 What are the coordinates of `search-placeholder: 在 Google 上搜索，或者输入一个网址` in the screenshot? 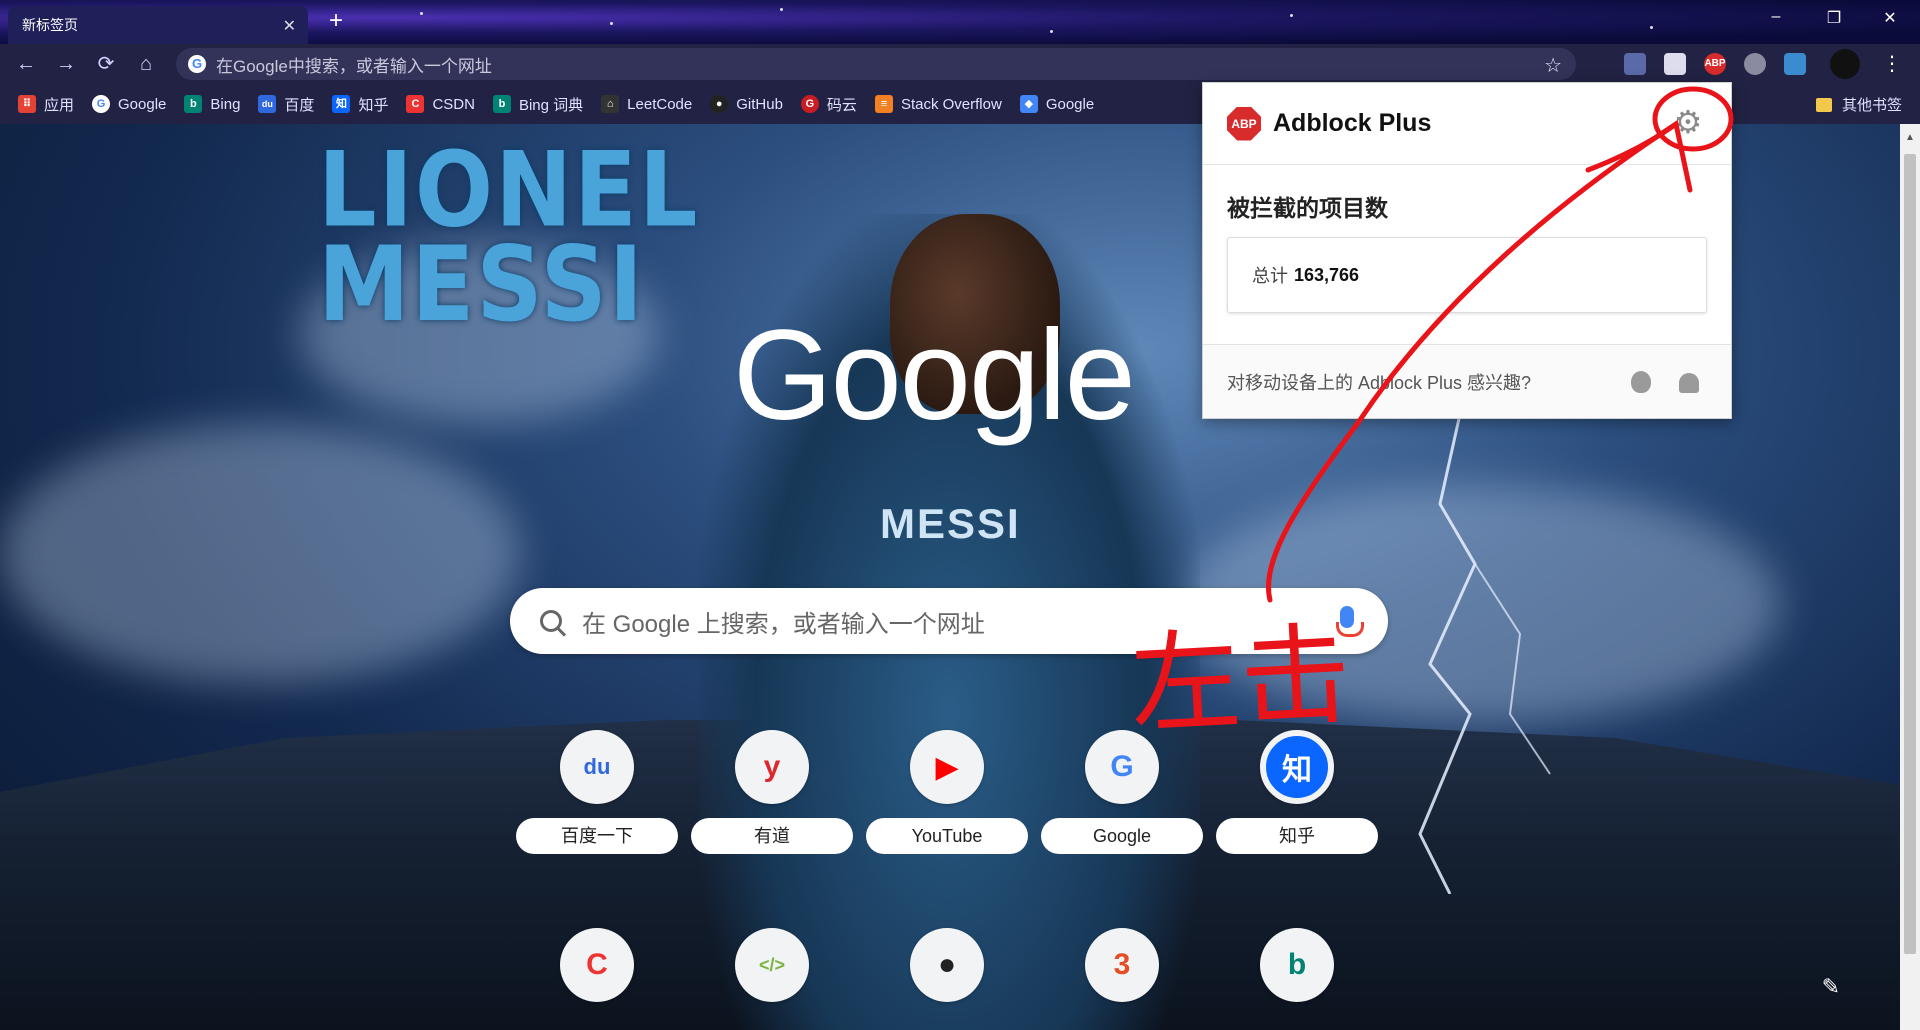 It's located at (783, 624).